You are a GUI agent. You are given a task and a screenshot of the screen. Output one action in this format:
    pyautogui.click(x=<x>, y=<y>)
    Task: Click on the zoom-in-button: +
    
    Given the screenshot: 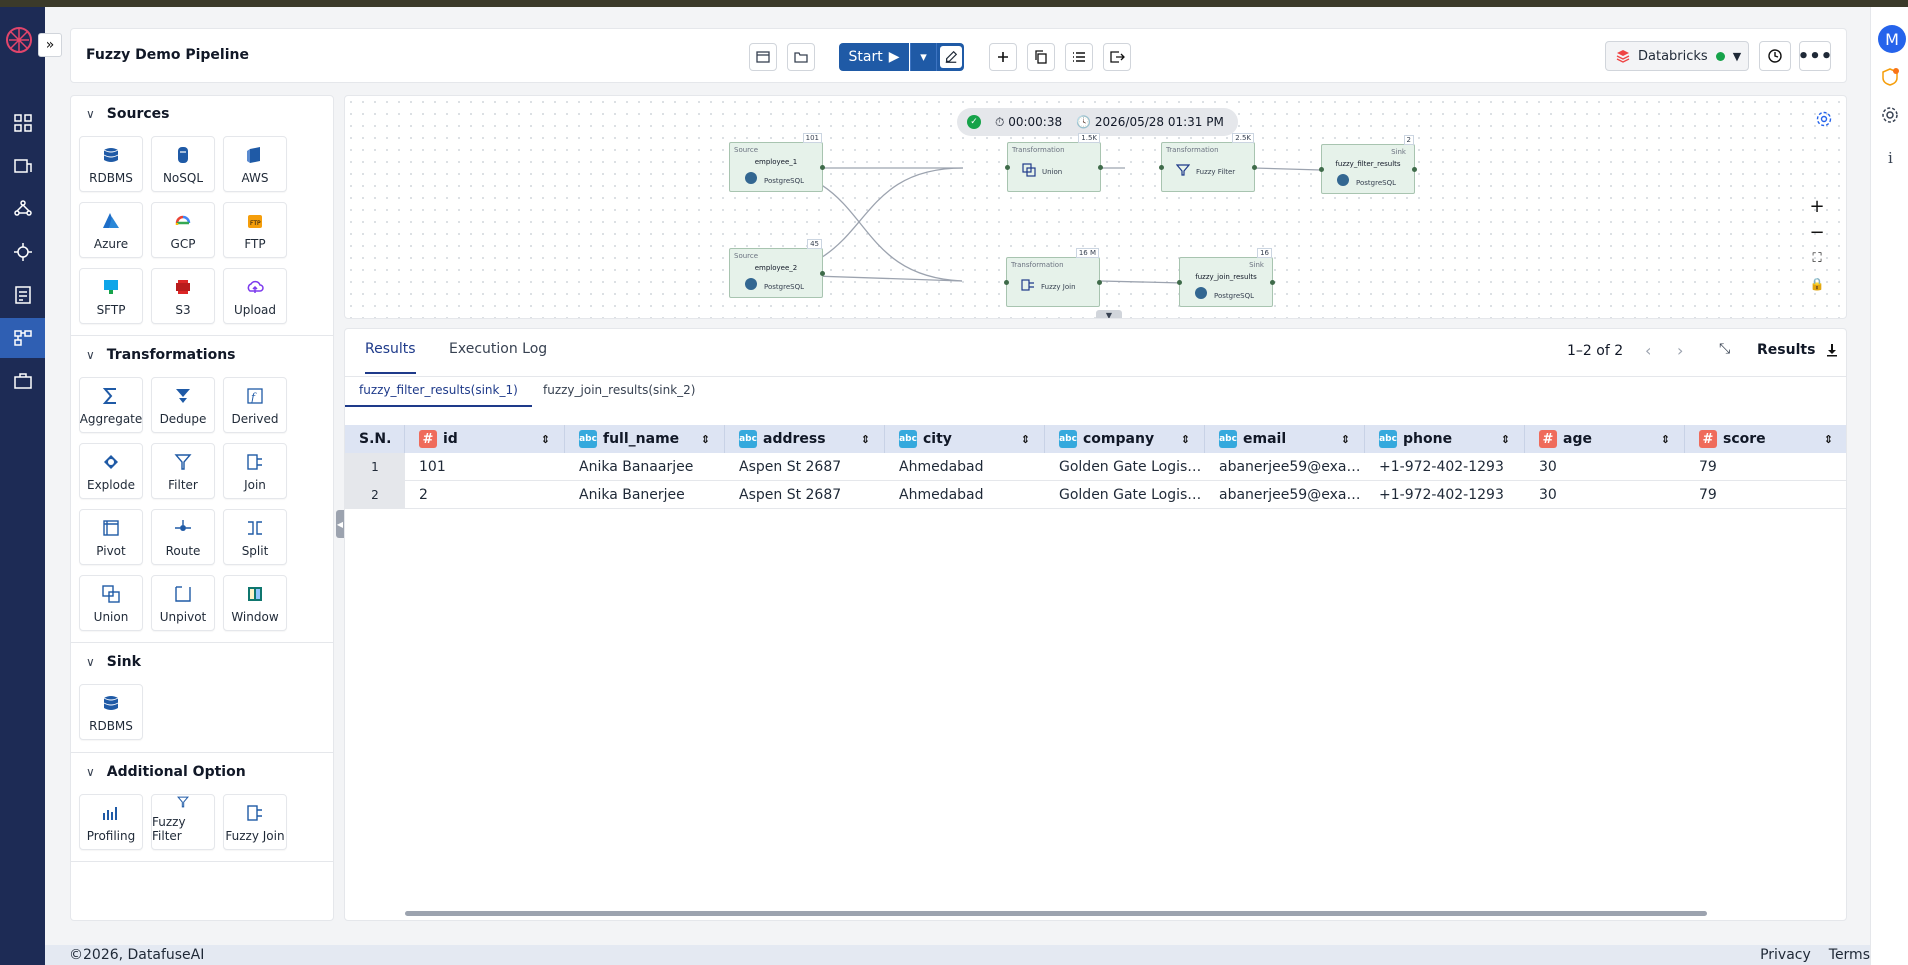 What is the action you would take?
    pyautogui.click(x=1817, y=206)
    